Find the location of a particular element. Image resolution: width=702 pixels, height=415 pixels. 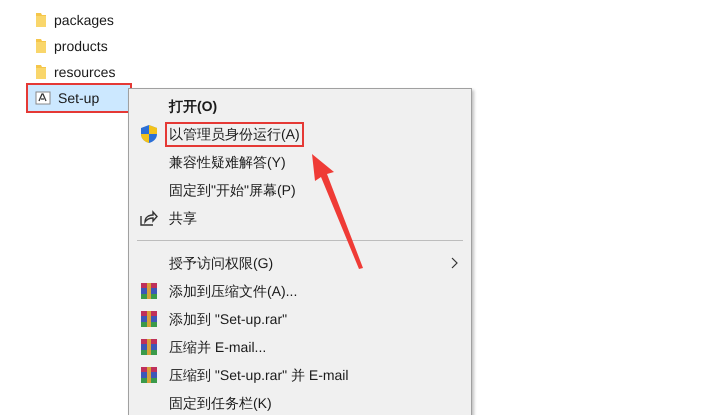

chevron-right-icon is located at coordinates (455, 263).